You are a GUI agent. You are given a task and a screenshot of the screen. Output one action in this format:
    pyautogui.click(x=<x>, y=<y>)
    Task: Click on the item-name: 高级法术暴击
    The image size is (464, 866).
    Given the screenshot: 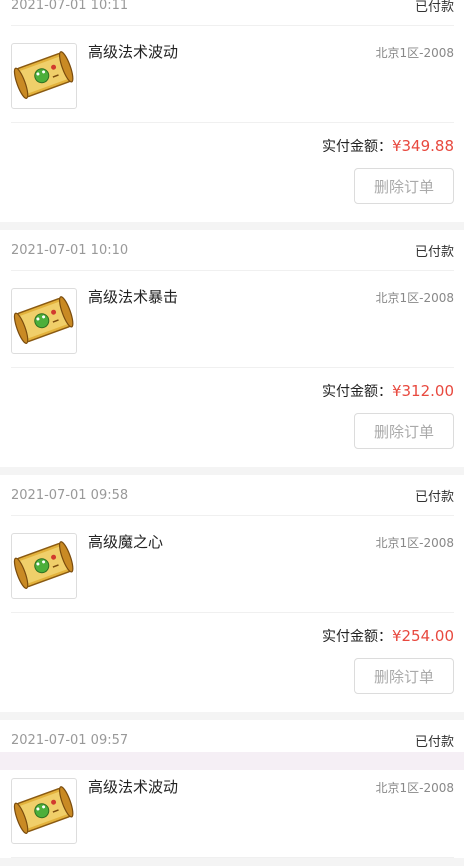 What is the action you would take?
    pyautogui.click(x=133, y=297)
    